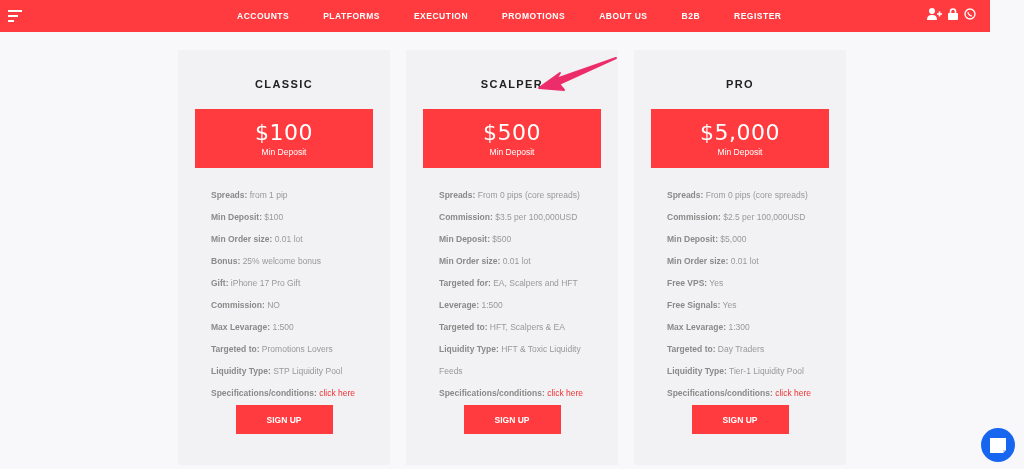 This screenshot has height=469, width=1024. What do you see at coordinates (934, 14) in the screenshot?
I see `add-user-icon` at bounding box center [934, 14].